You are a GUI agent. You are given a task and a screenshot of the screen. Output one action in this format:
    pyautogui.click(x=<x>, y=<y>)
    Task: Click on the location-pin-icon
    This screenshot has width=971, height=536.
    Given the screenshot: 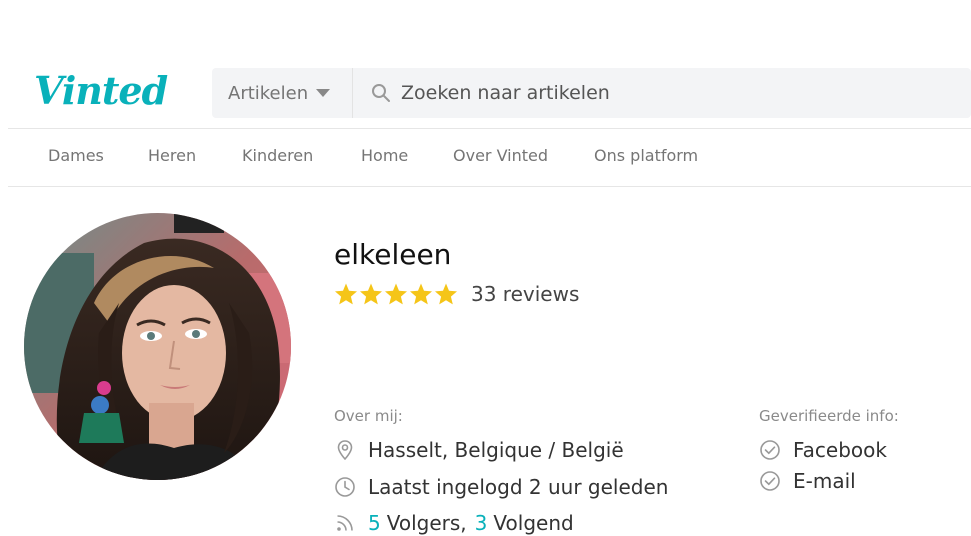 What is the action you would take?
    pyautogui.click(x=345, y=450)
    